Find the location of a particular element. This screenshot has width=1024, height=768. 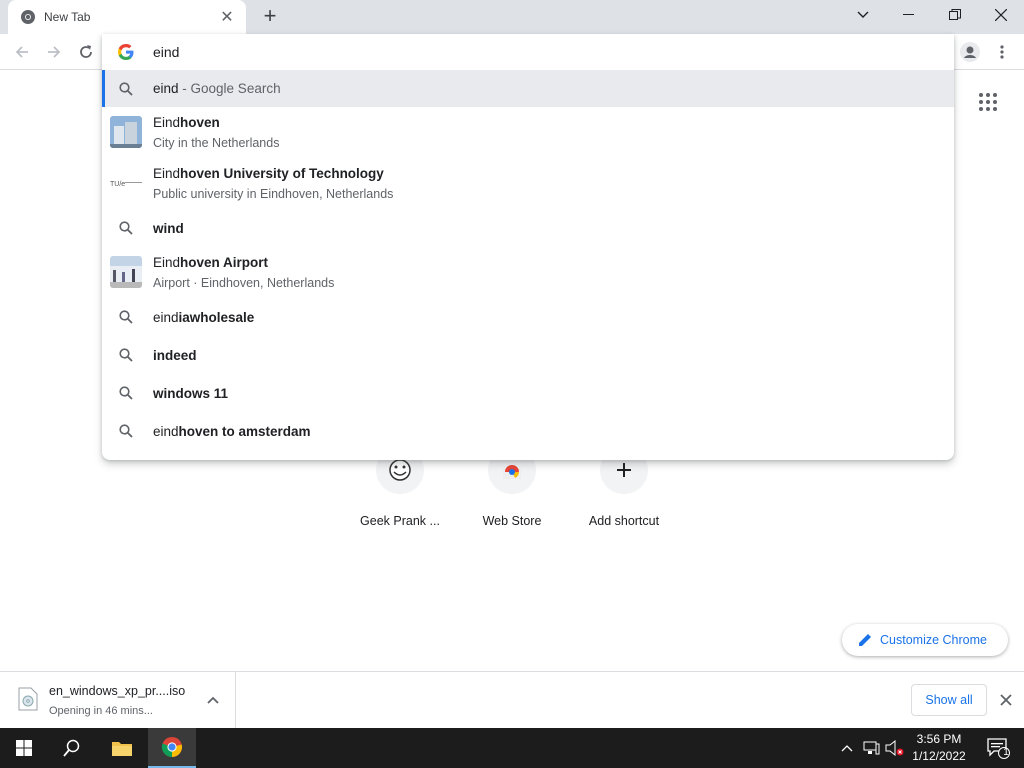

customize-chrome-button: Customize Chrome is located at coordinates (925, 640).